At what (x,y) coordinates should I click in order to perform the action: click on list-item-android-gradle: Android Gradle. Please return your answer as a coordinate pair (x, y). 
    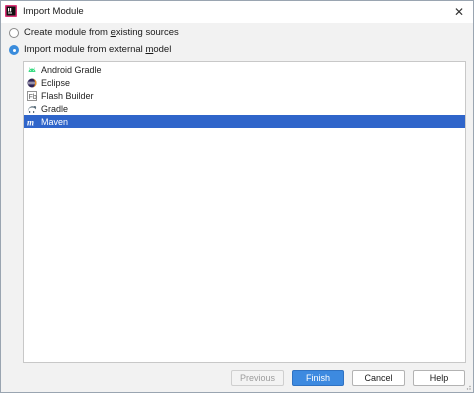
    Looking at the image, I should click on (244, 69).